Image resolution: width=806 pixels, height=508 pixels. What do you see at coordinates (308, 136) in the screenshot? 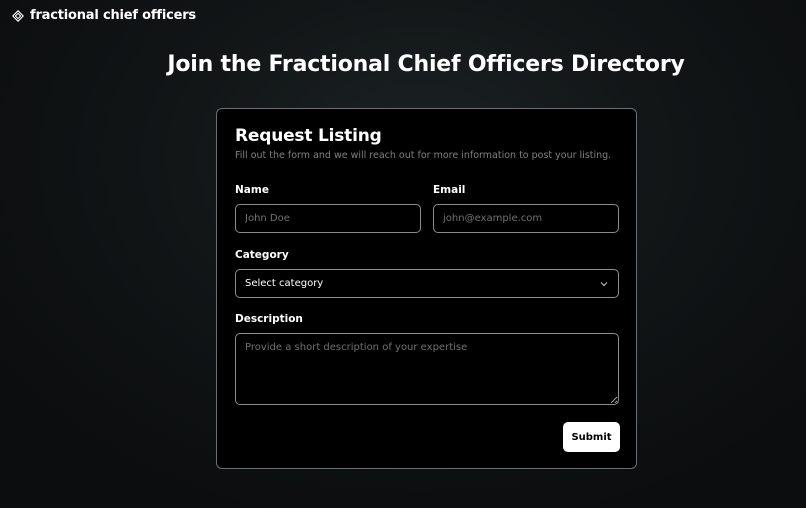
I see `form-title: Request Listing` at bounding box center [308, 136].